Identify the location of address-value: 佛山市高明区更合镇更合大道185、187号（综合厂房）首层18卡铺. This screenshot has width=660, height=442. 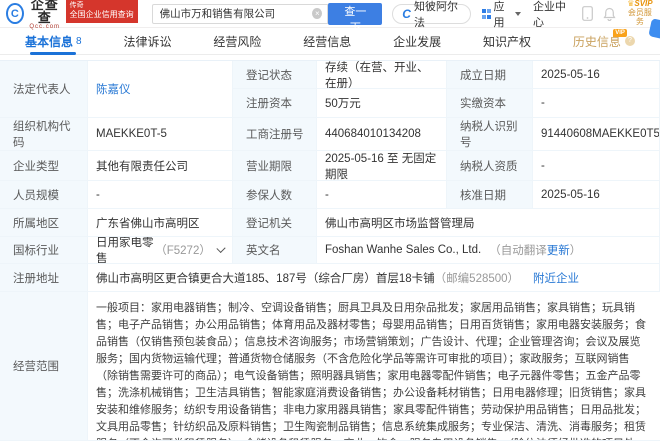
(265, 278).